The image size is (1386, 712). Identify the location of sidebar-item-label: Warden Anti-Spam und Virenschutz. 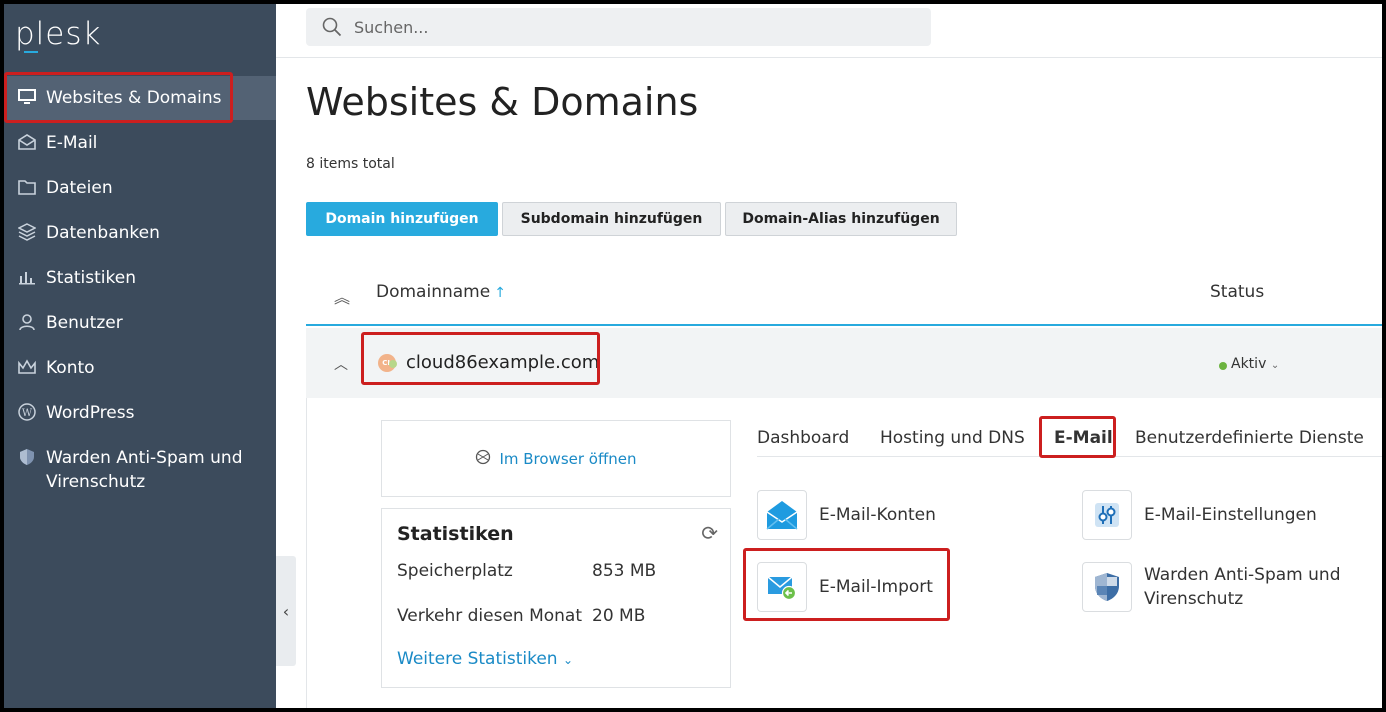
(144, 470).